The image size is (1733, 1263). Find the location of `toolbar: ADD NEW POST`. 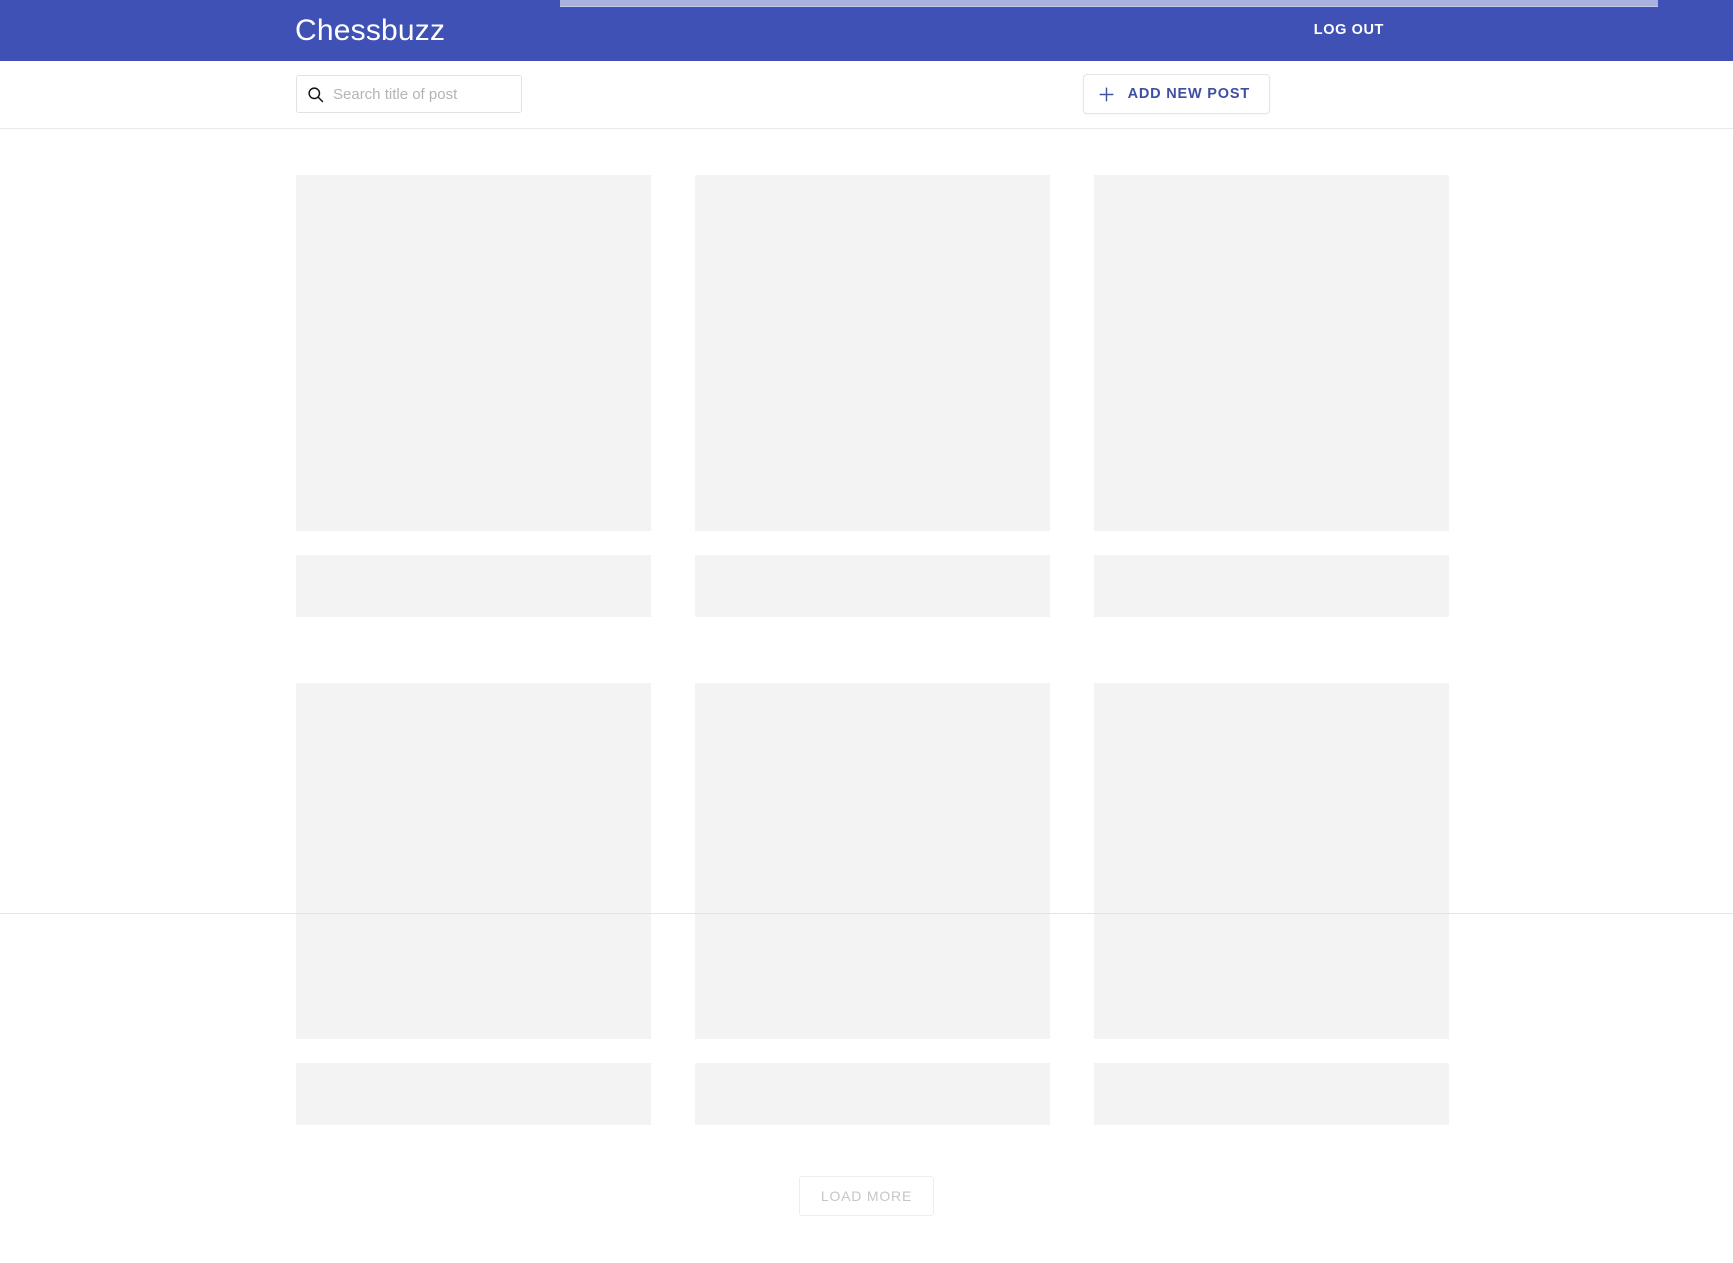

toolbar: ADD NEW POST is located at coordinates (866, 95).